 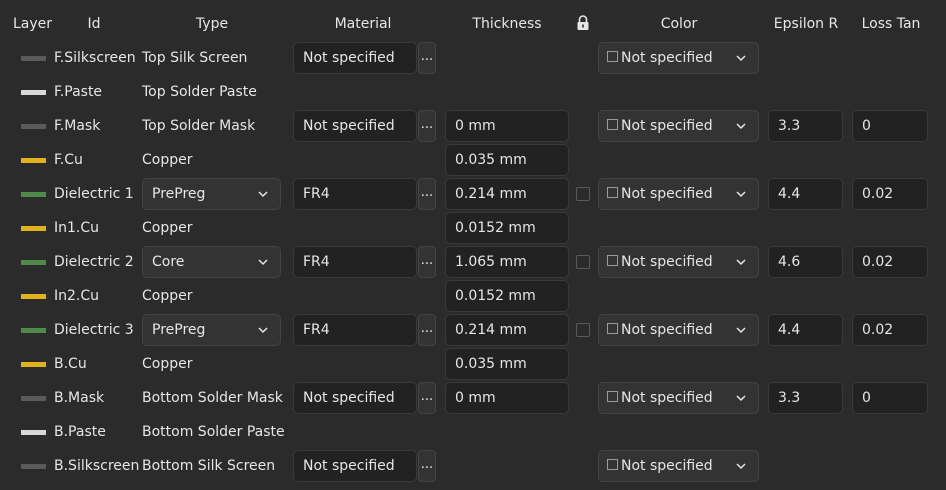 What do you see at coordinates (806, 24) in the screenshot?
I see `header-epsilon-r: Epsilon R` at bounding box center [806, 24].